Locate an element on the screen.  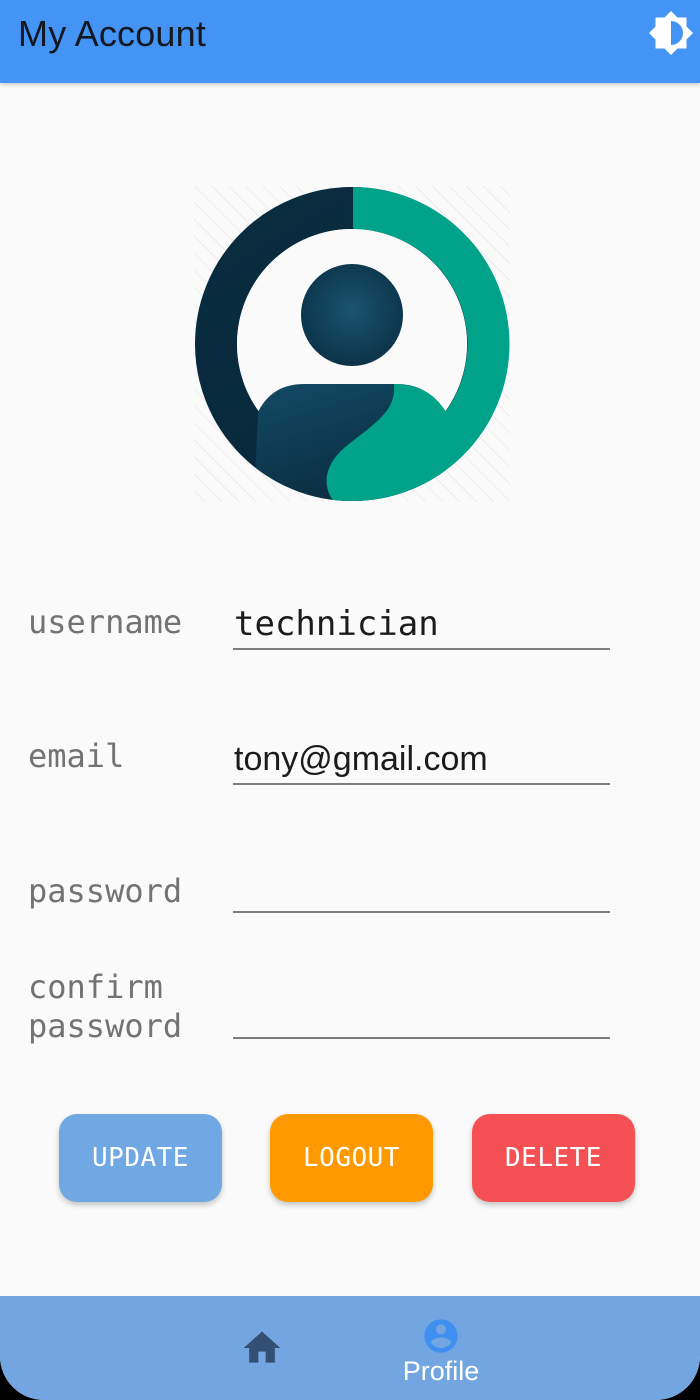
profile-icon is located at coordinates (441, 1336).